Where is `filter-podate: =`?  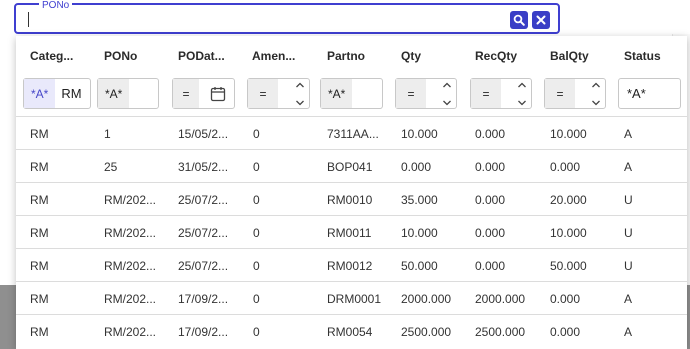
filter-podate: = is located at coordinates (203, 93).